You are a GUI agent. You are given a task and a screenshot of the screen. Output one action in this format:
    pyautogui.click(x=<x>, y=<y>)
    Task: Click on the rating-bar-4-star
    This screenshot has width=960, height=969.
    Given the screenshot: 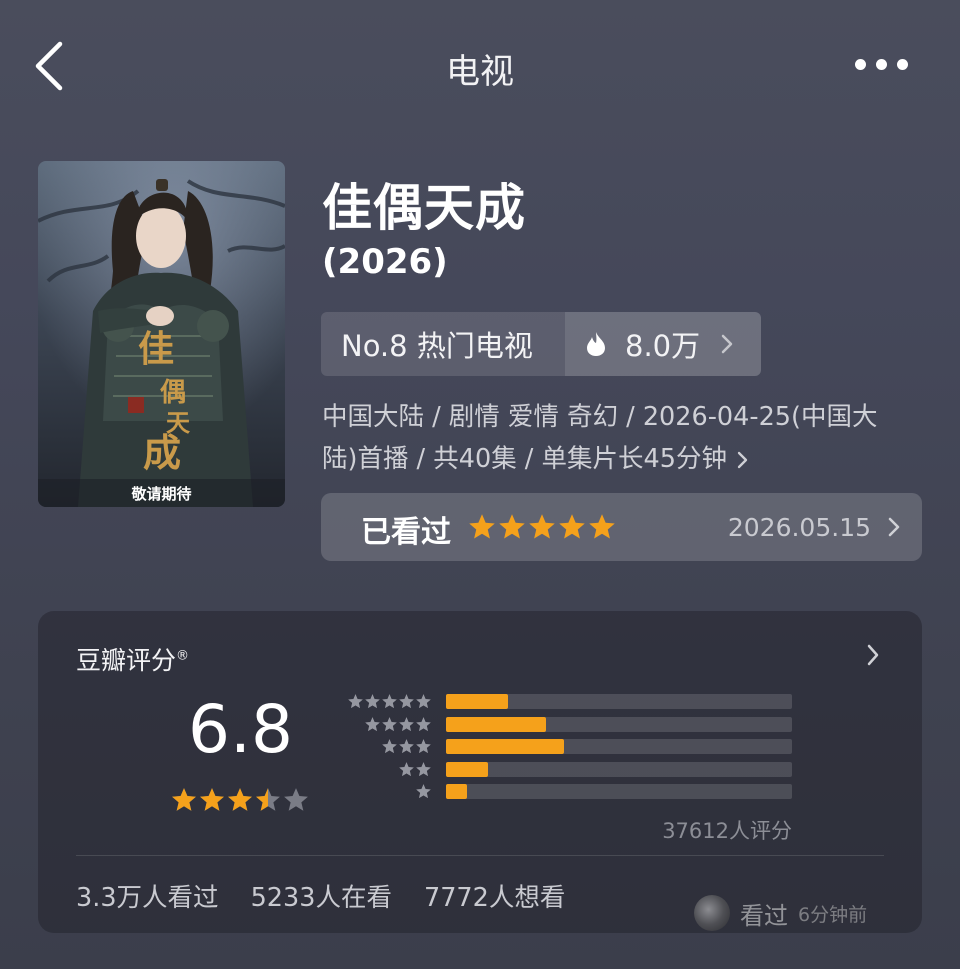 What is the action you would take?
    pyautogui.click(x=569, y=724)
    